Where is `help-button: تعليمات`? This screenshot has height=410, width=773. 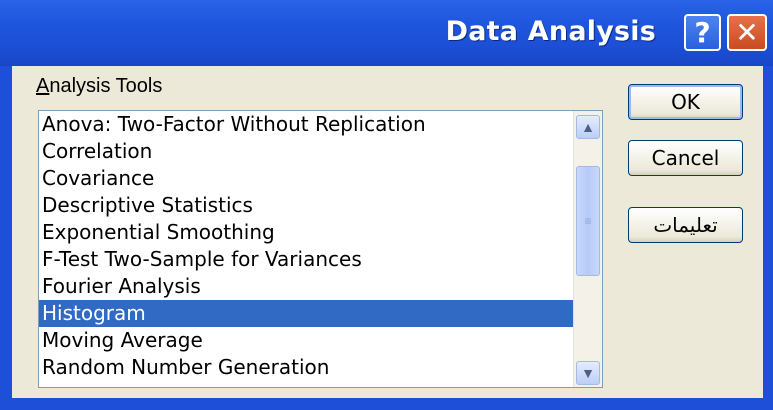 help-button: تعليمات is located at coordinates (685, 225).